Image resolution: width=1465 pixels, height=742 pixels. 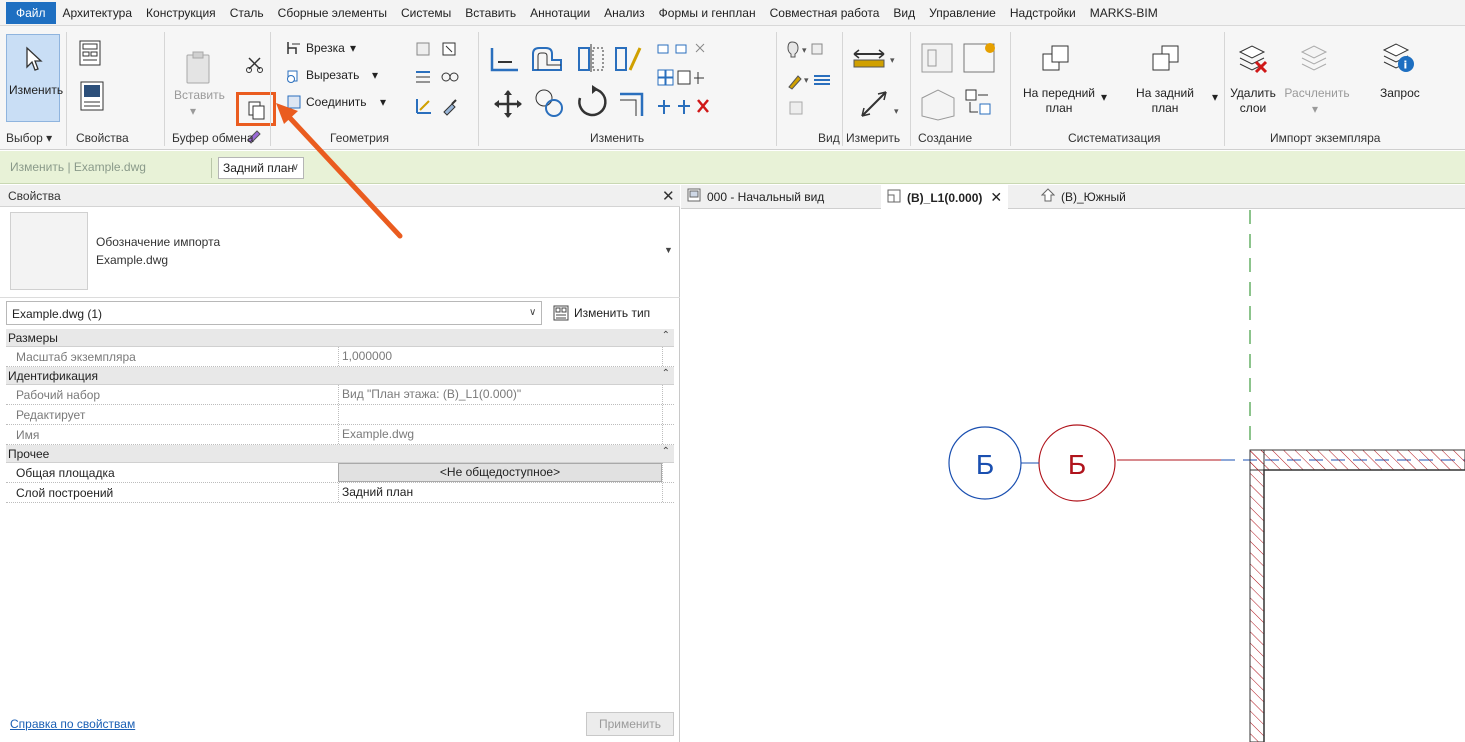 What do you see at coordinates (339, 171) in the screenshot?
I see `annotation-arrow` at bounding box center [339, 171].